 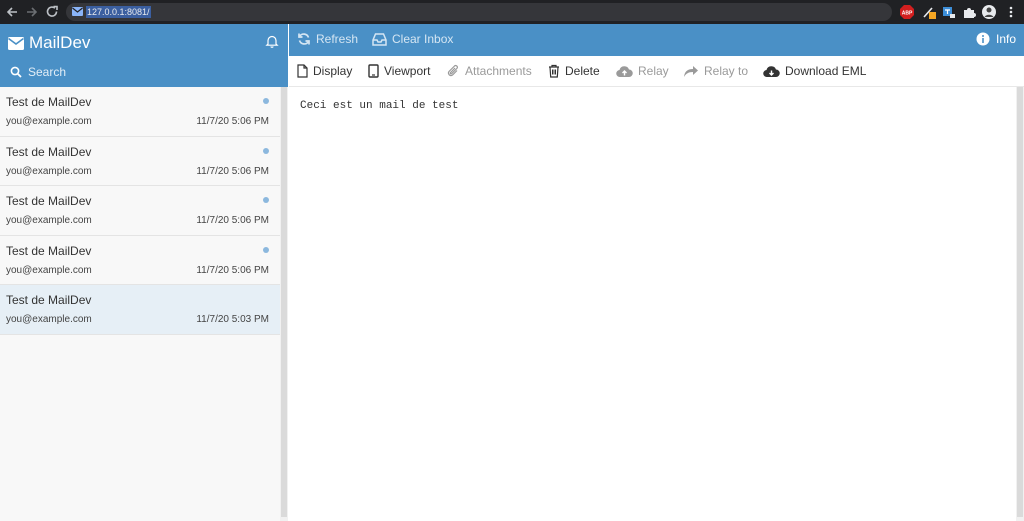 I want to click on relay-to-button: Relay to, so click(x=715, y=71).